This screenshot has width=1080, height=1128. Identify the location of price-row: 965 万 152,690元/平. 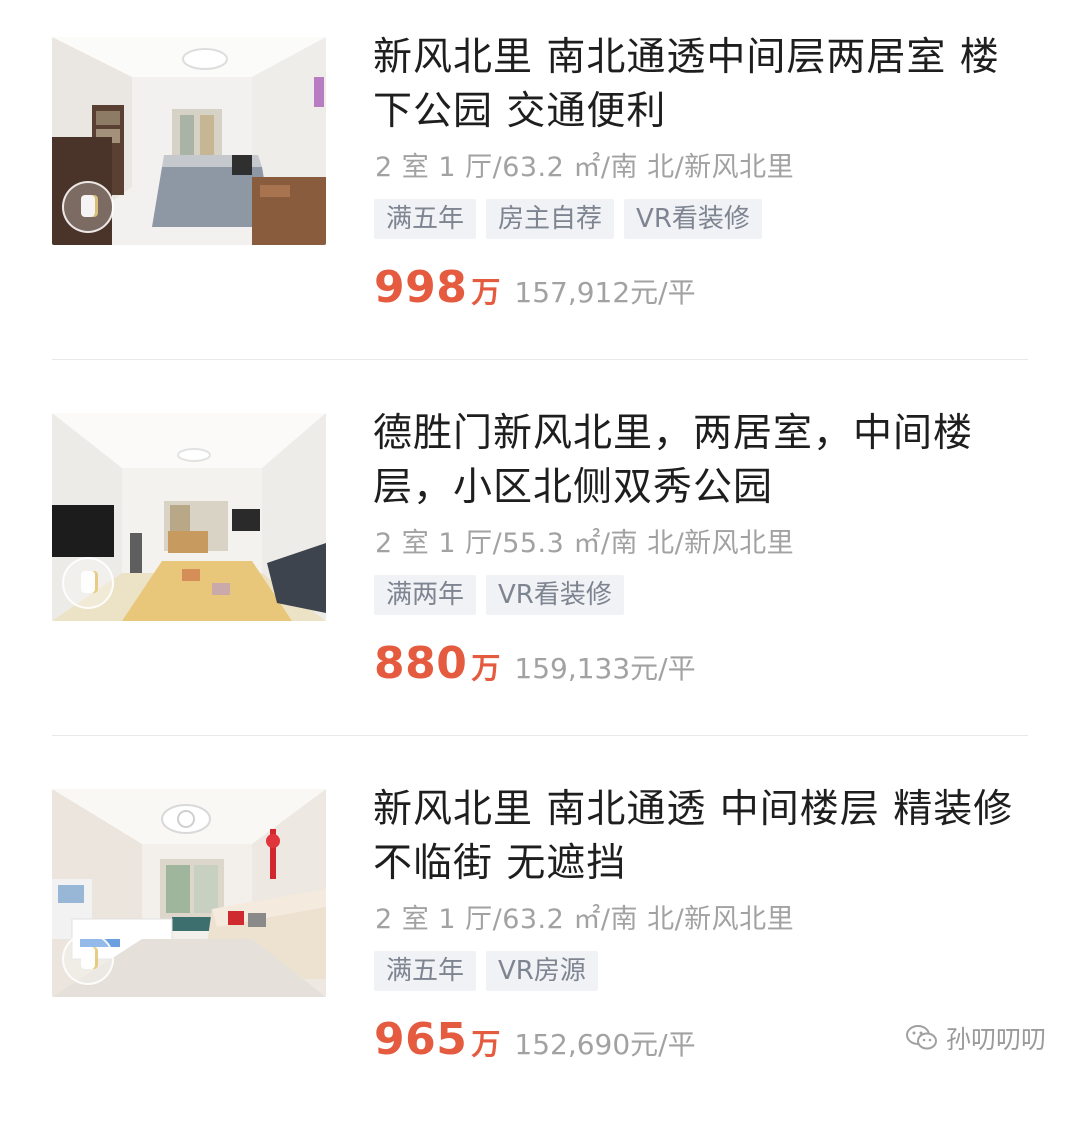
(535, 1039).